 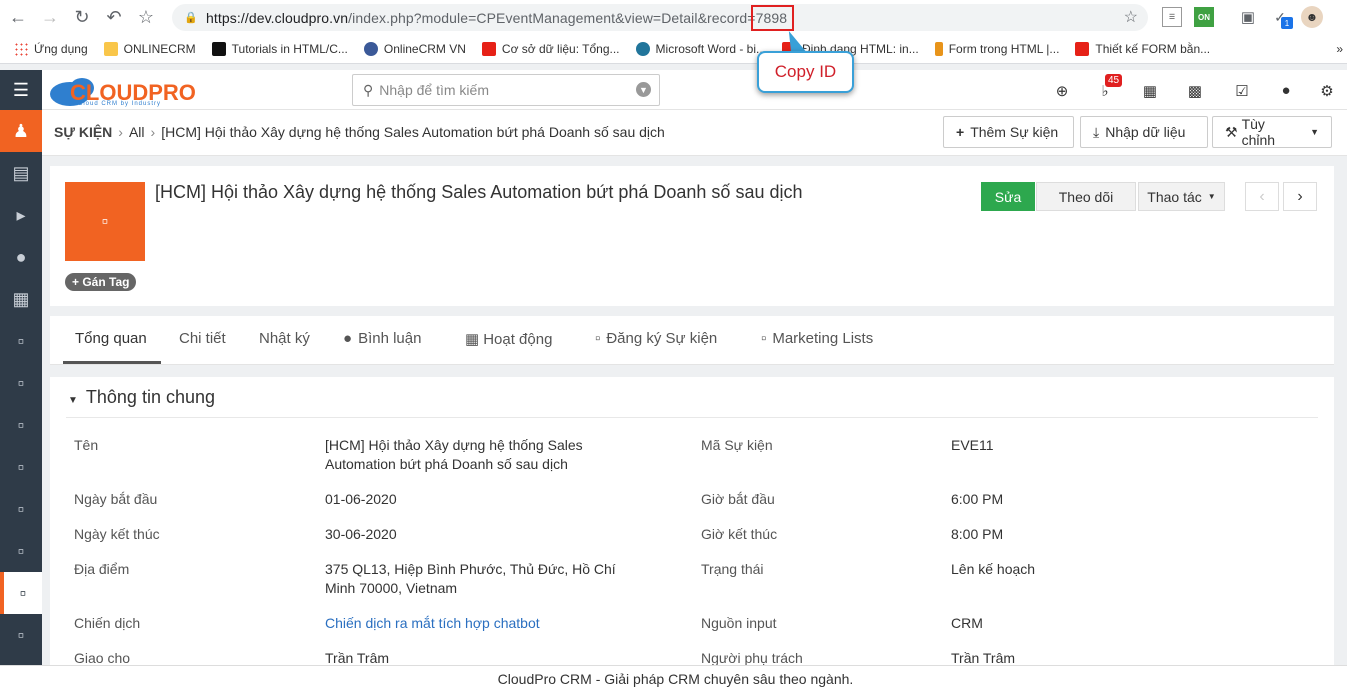 I want to click on add-tag-button: + Gán Tag, so click(x=101, y=282).